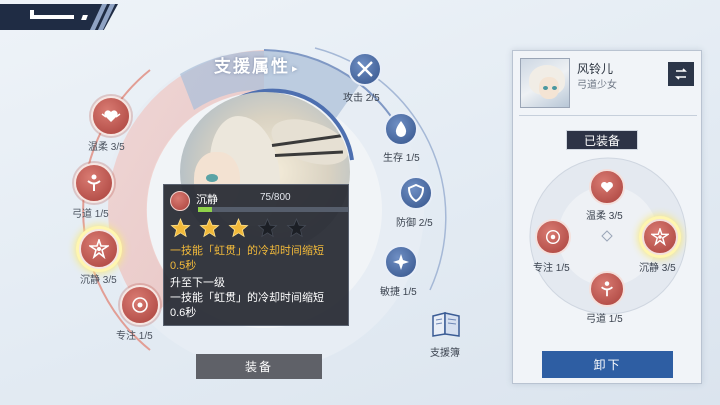  I want to click on tooltip-current-effect: 一技能「虹贯」的冷却时间缩短 0.5秒, so click(247, 258).